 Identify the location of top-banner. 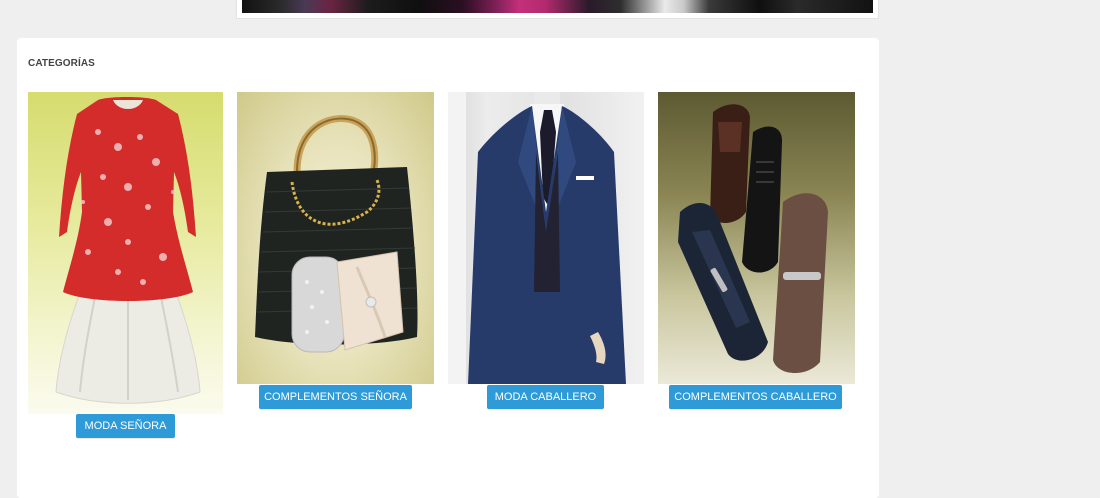
(557, 9).